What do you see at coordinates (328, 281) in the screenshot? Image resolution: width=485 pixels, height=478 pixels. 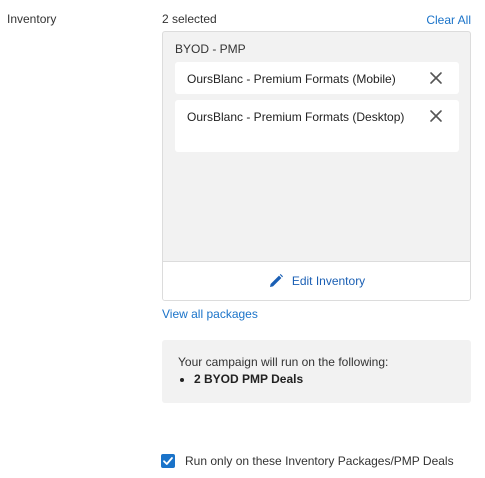 I see `edit-inventory-label: Edit Inventory` at bounding box center [328, 281].